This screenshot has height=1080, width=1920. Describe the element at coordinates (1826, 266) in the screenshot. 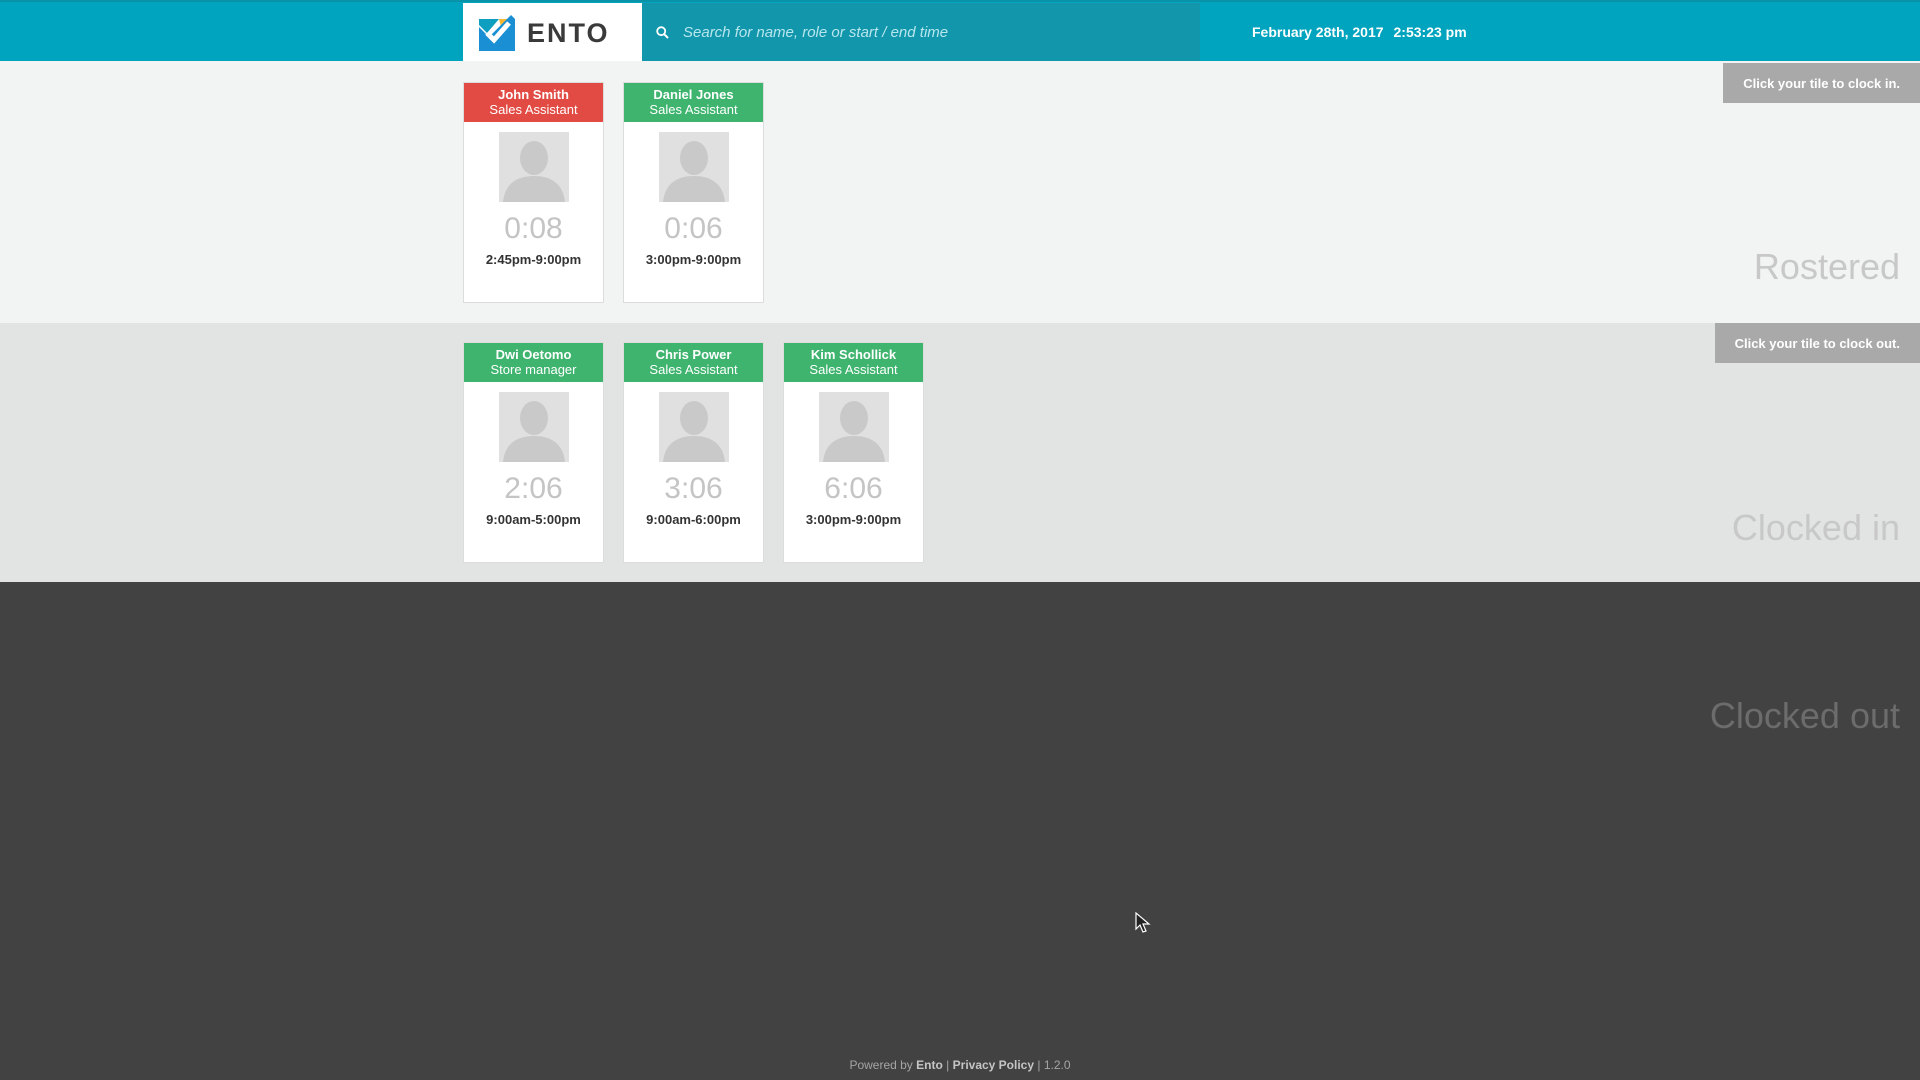

I see `rostered-label: Rostered` at that location.